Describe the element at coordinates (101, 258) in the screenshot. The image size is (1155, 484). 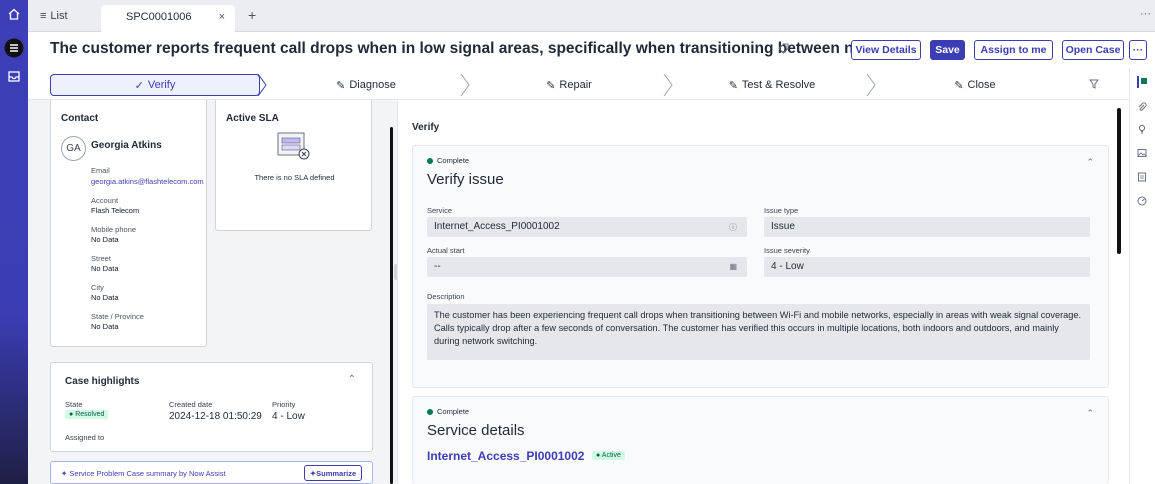
I see `field-label: Street` at that location.